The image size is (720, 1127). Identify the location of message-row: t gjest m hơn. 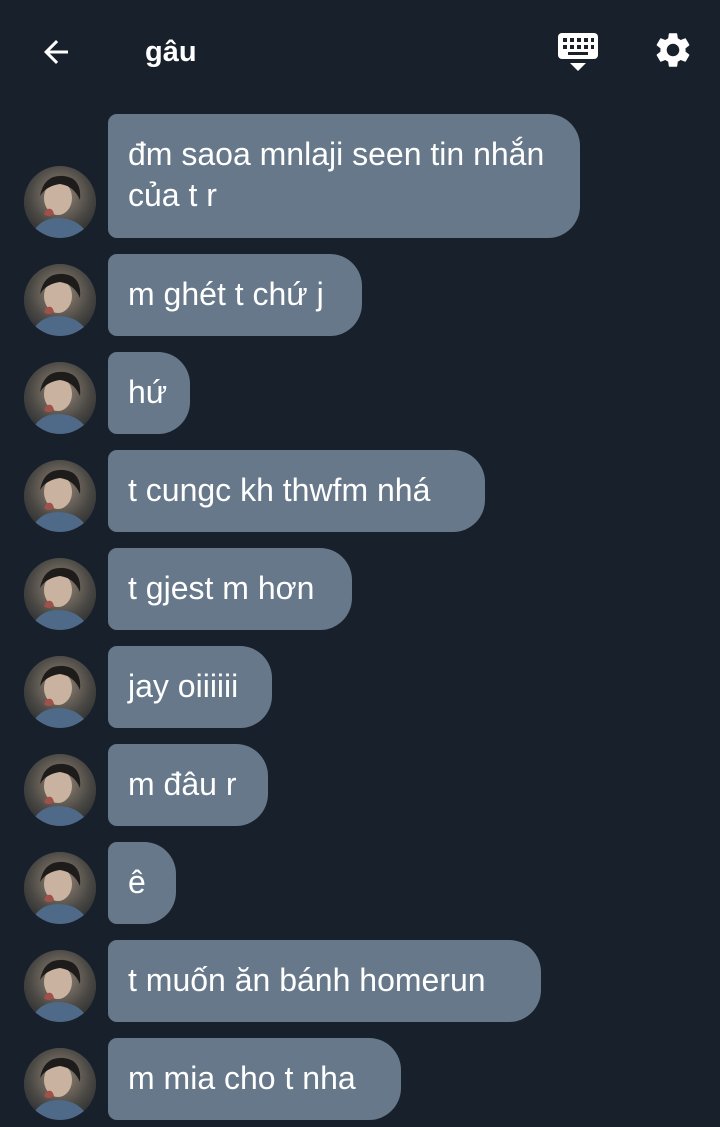
(360, 589).